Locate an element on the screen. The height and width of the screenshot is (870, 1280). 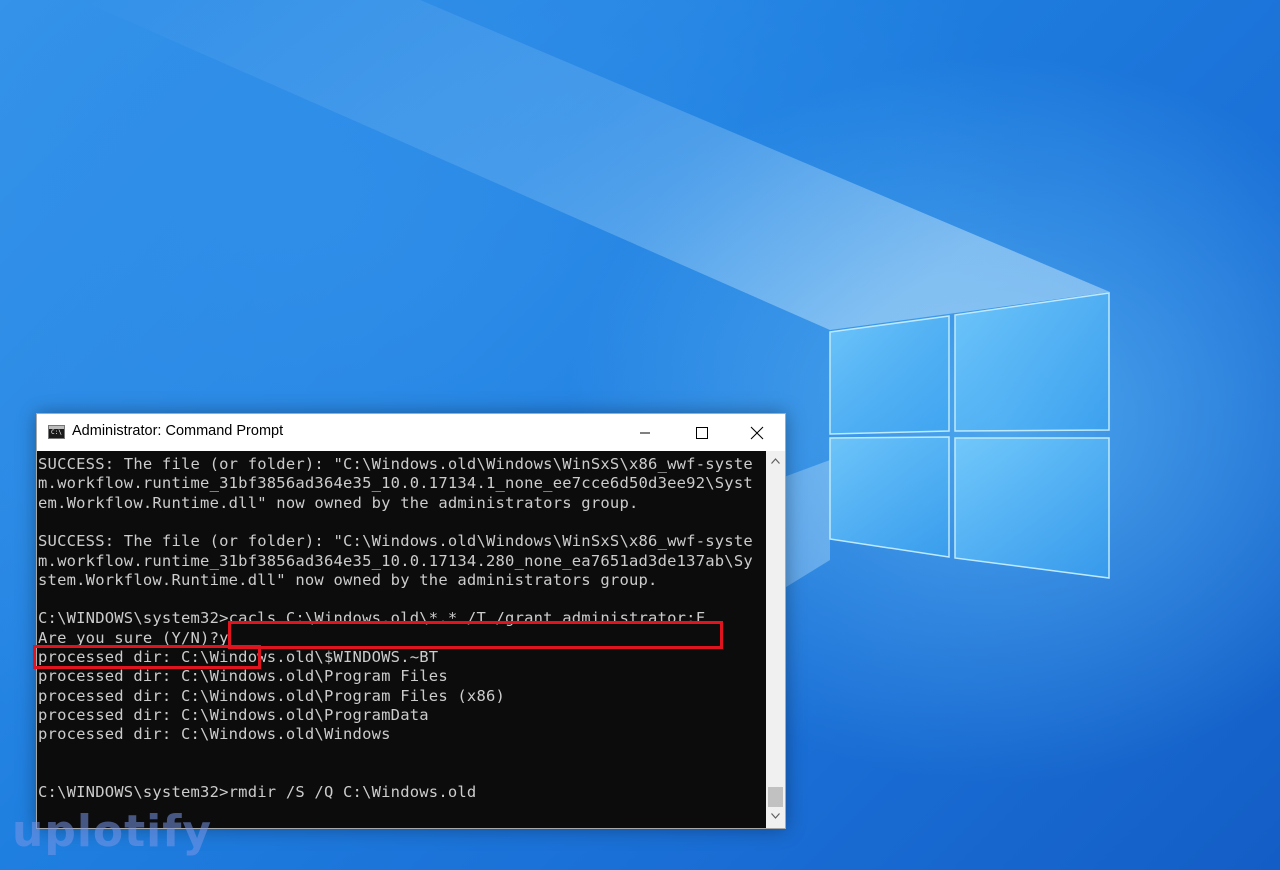
watermark-logo: uplotify is located at coordinates (112, 831).